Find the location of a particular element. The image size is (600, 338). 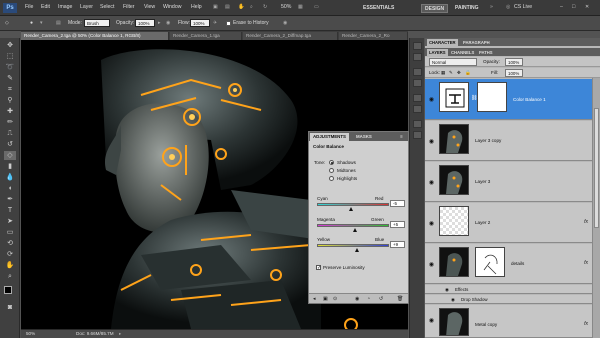

tone-shadows-radio is located at coordinates (331, 162).